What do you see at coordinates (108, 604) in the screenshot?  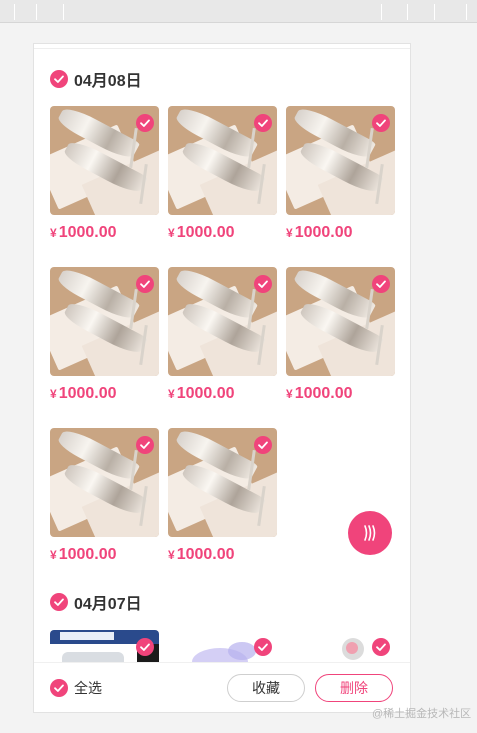 I see `date-group-title: 04月07日` at bounding box center [108, 604].